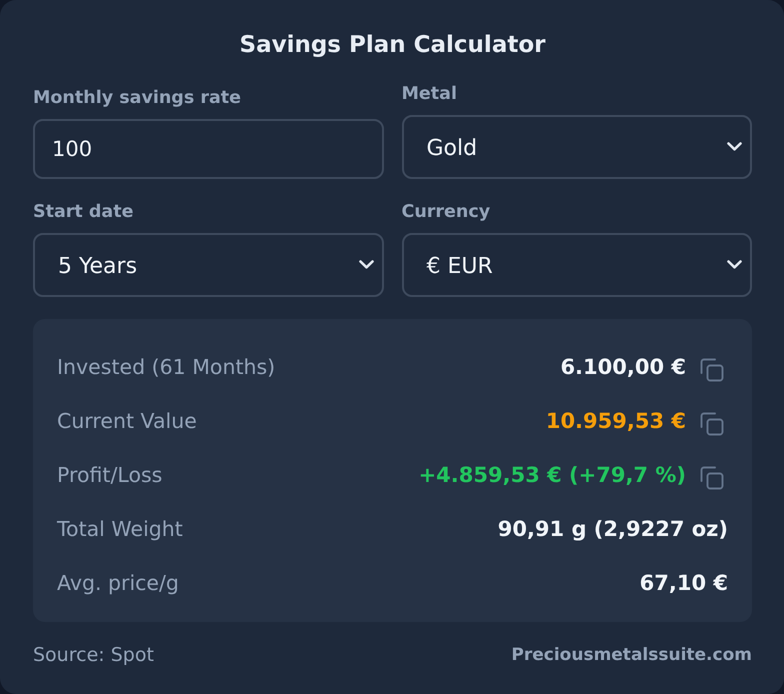  What do you see at coordinates (110, 475) in the screenshot?
I see `result-label: Profit/Loss` at bounding box center [110, 475].